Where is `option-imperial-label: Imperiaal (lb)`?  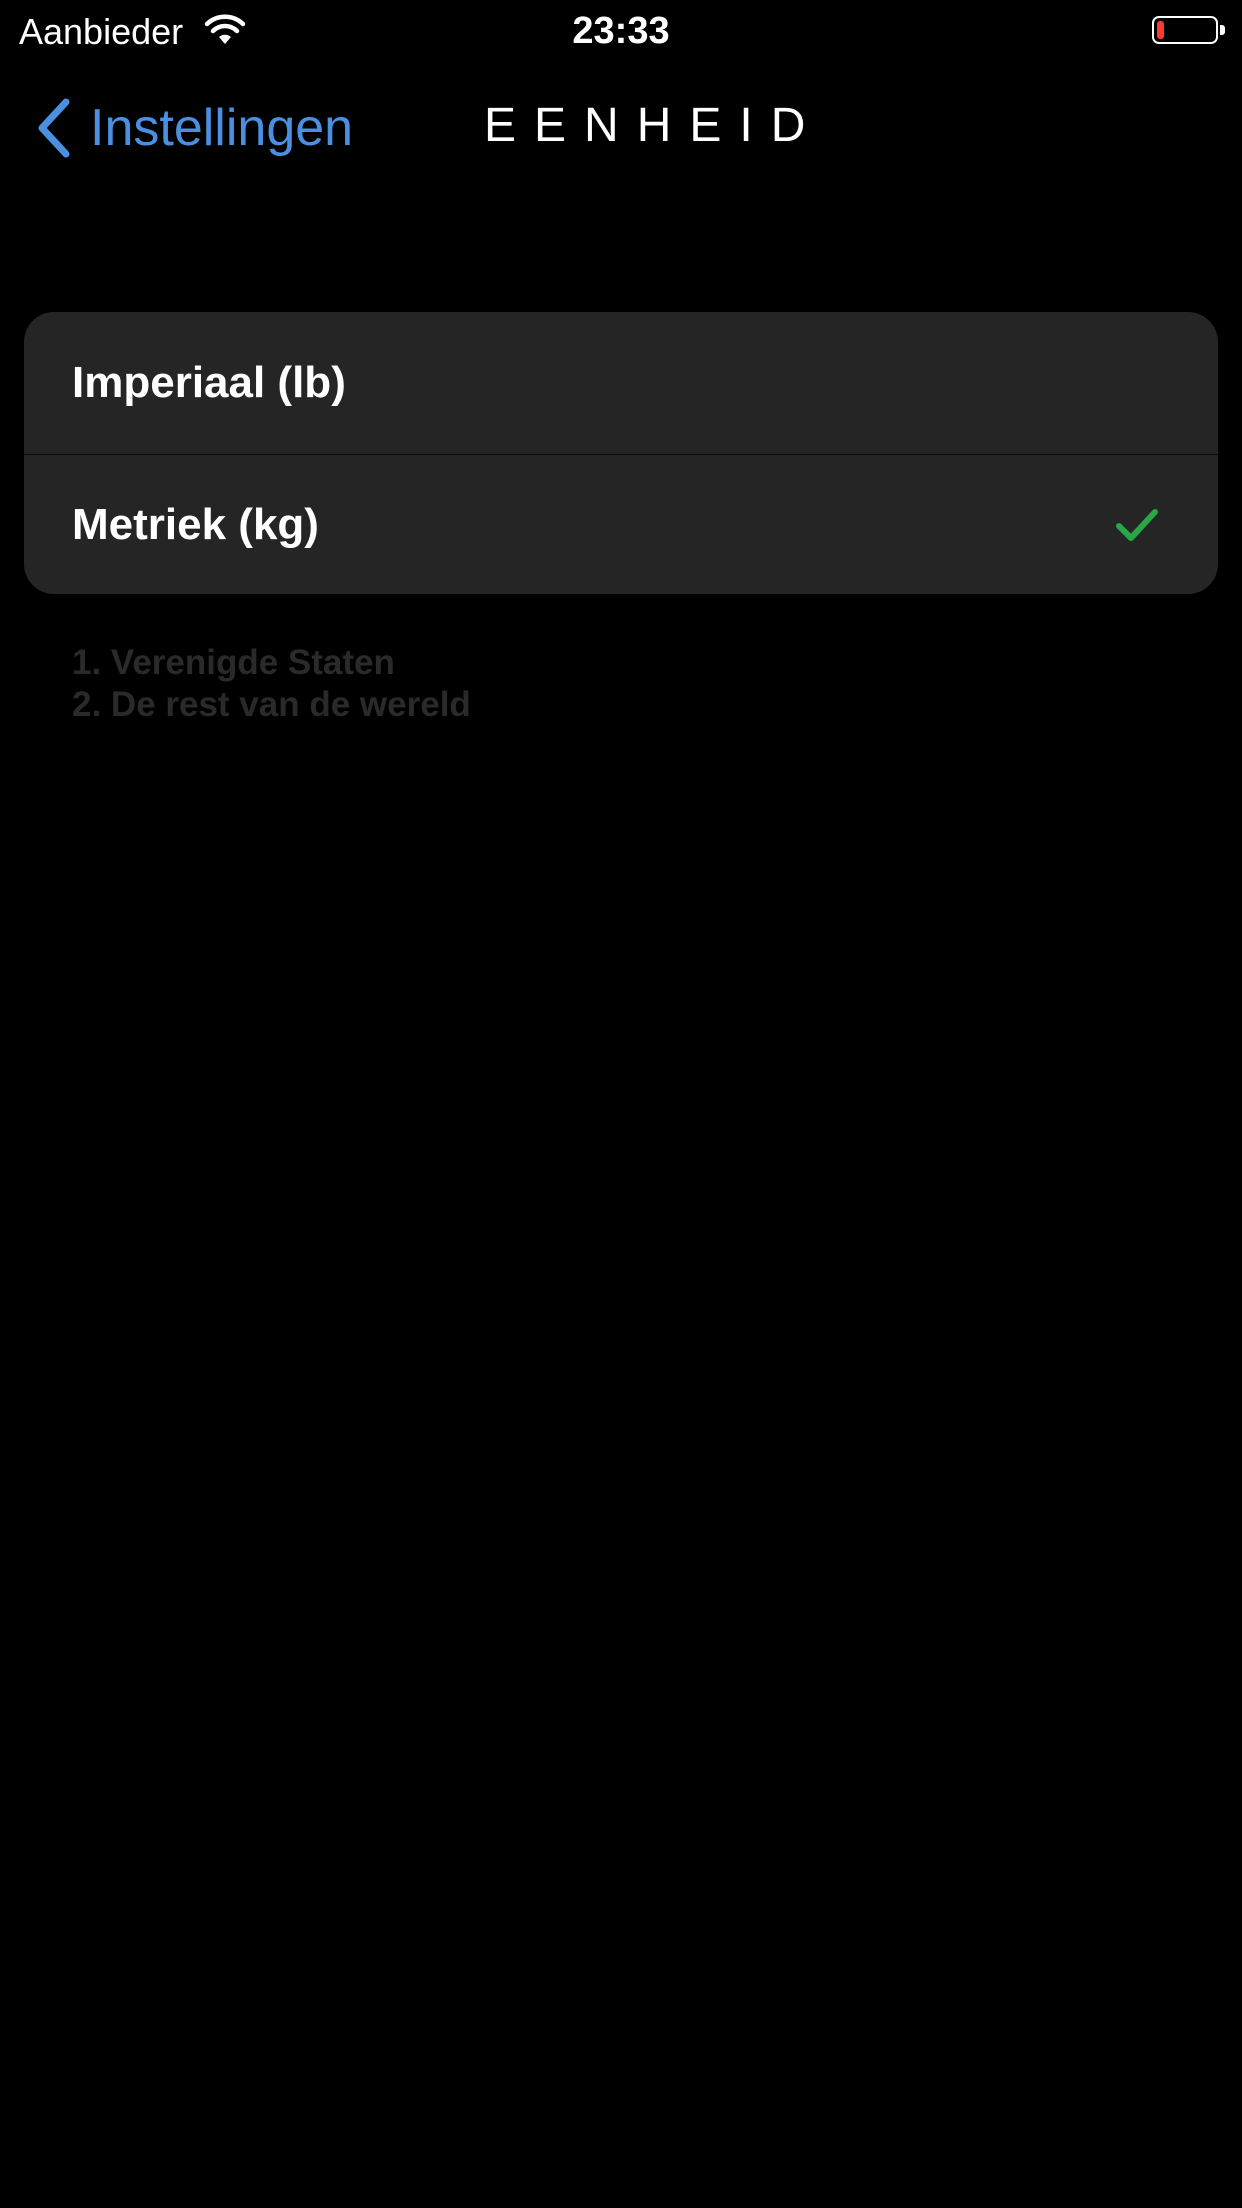 option-imperial-label: Imperiaal (lb) is located at coordinates (209, 382).